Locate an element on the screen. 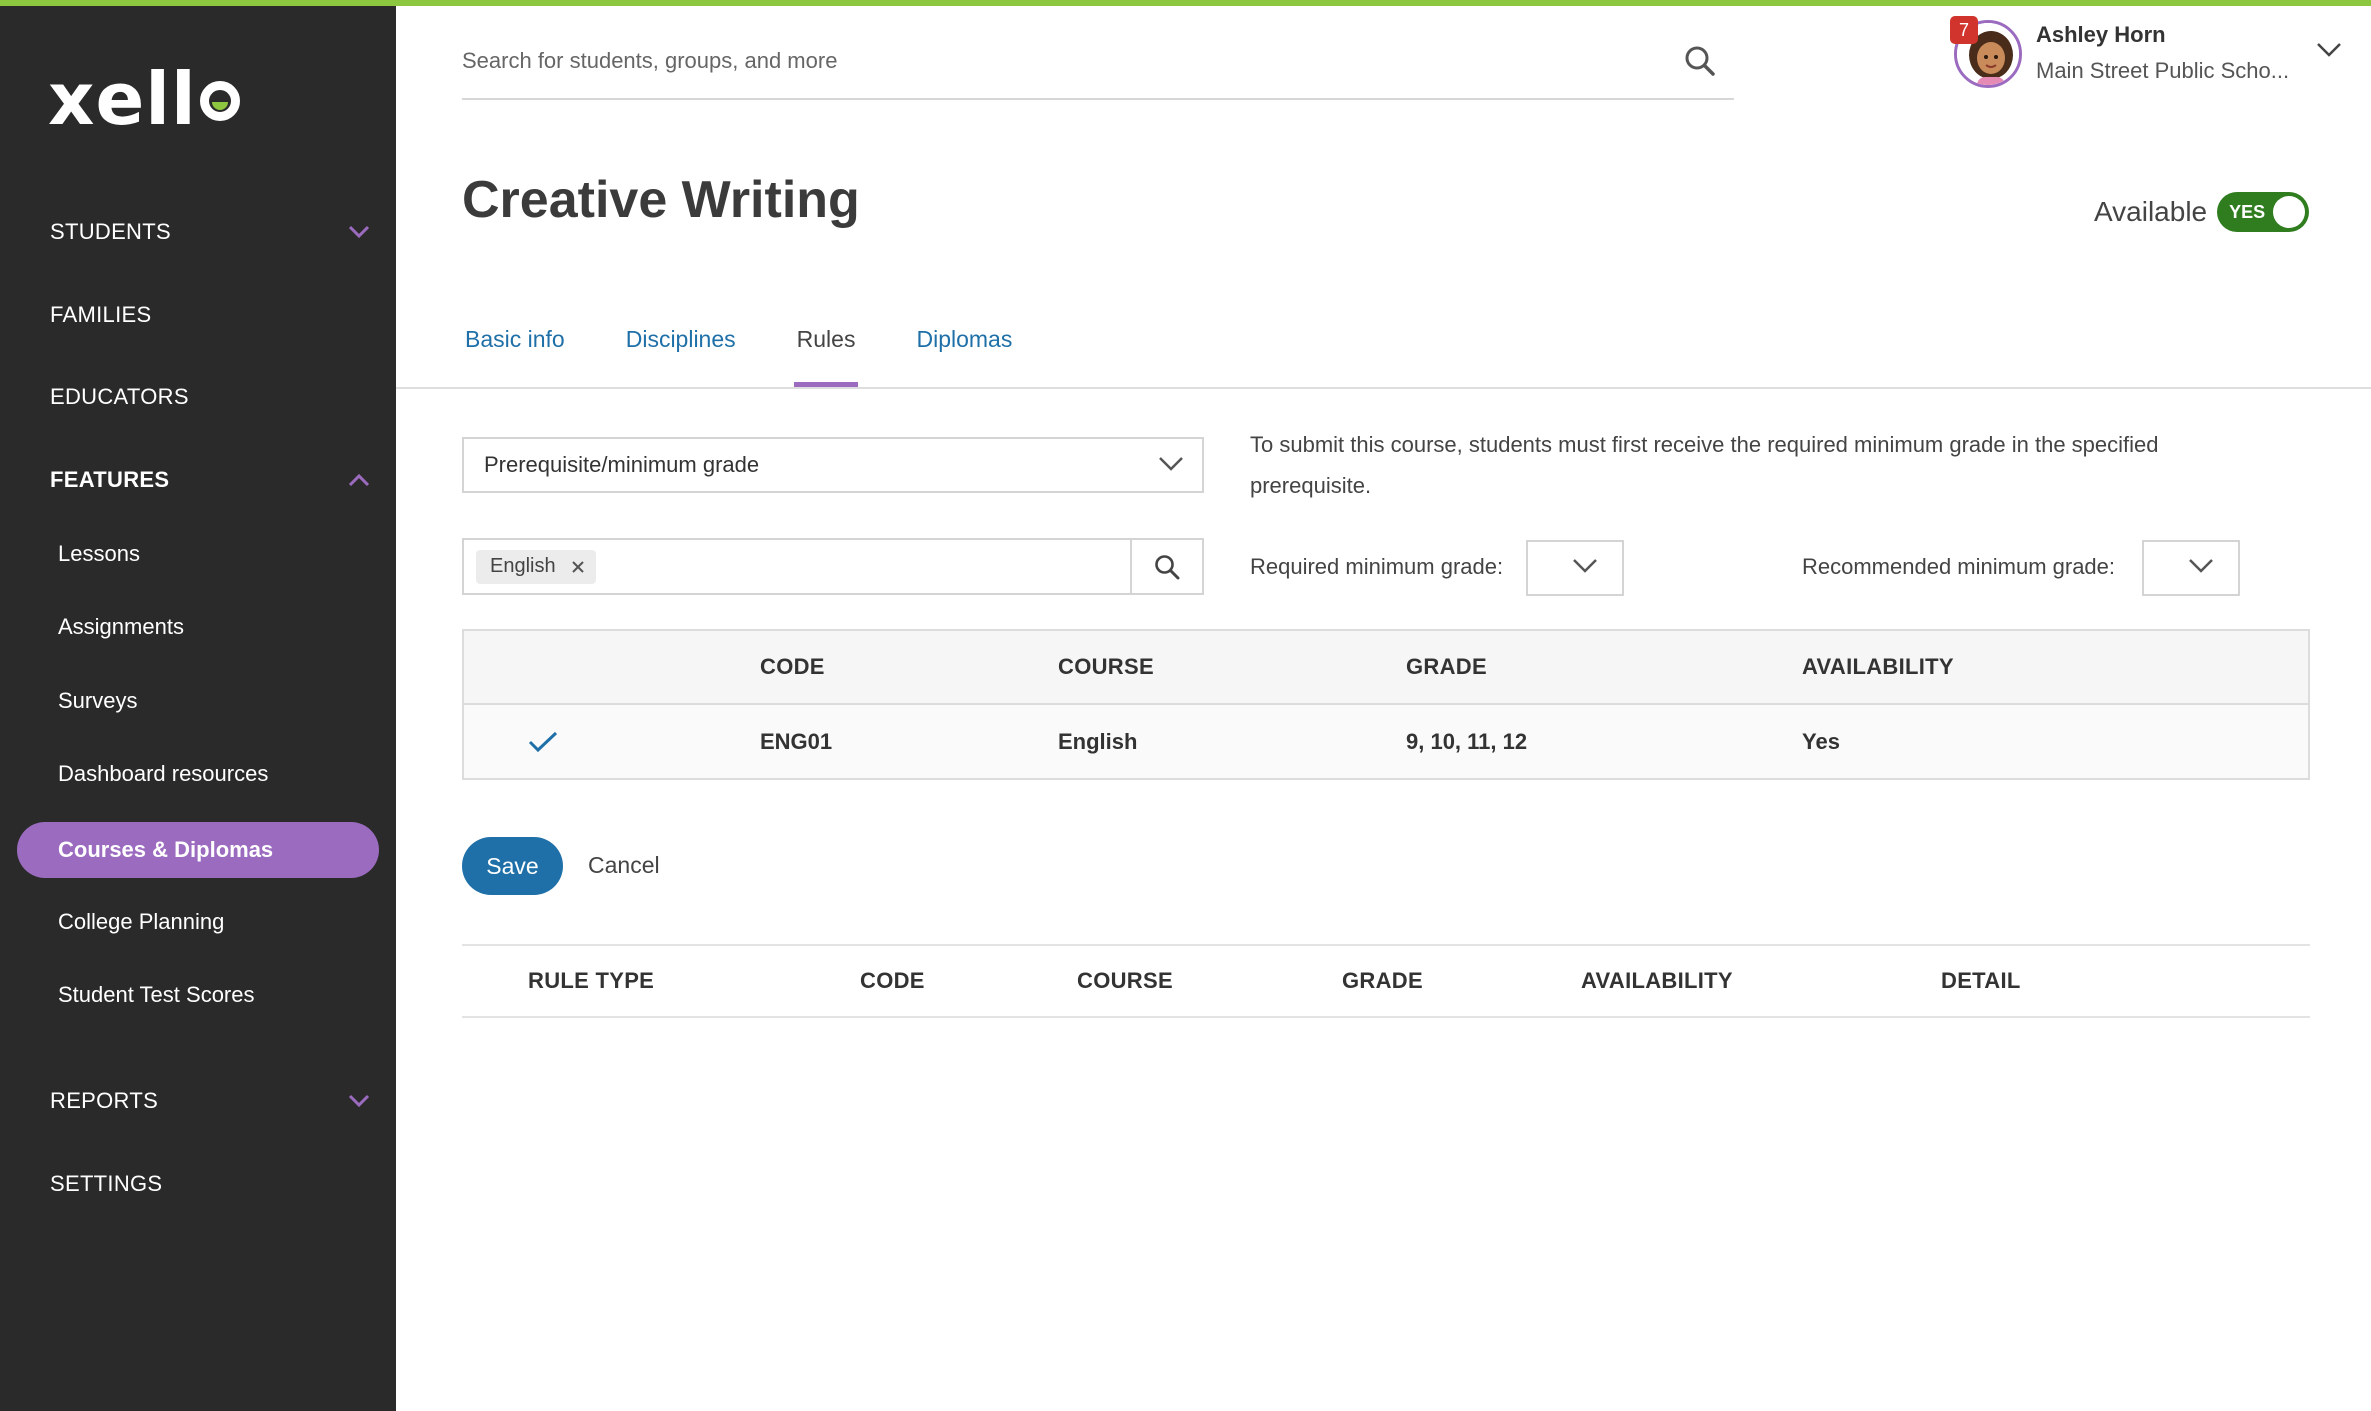  available-label: Available is located at coordinates (2151, 211).